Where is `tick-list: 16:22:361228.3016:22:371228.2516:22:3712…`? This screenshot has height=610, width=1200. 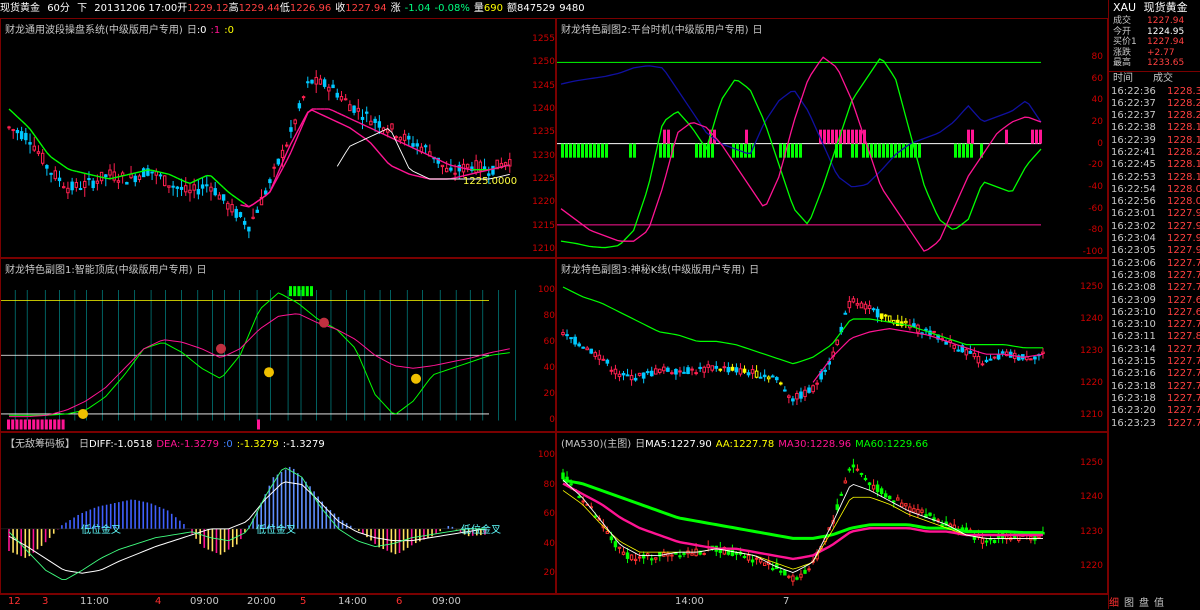 tick-list: 16:22:361228.3016:22:371228.2516:22:3712… is located at coordinates (1154, 258).